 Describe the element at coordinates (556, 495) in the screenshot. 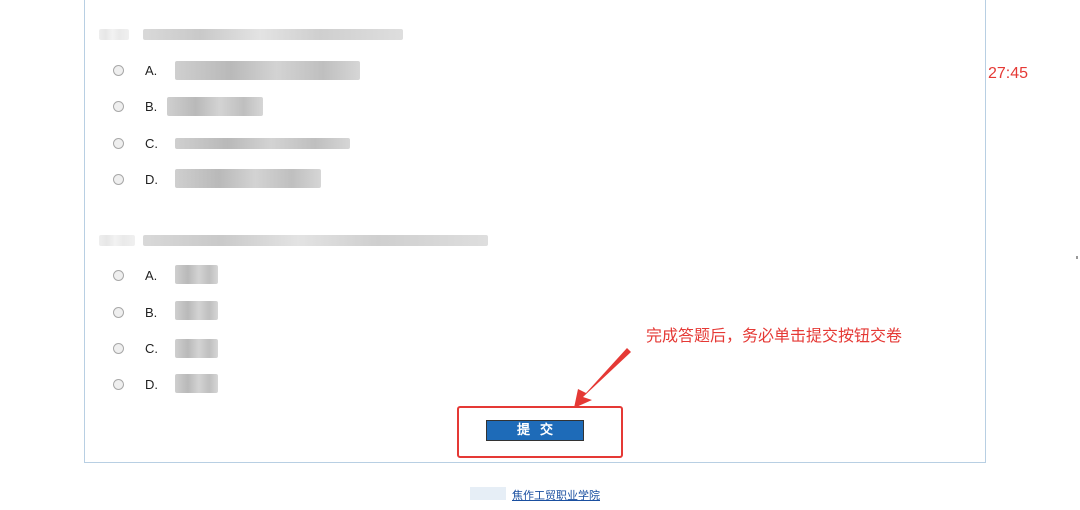

I see `footer-school-link: 焦作工贸职业学院` at that location.